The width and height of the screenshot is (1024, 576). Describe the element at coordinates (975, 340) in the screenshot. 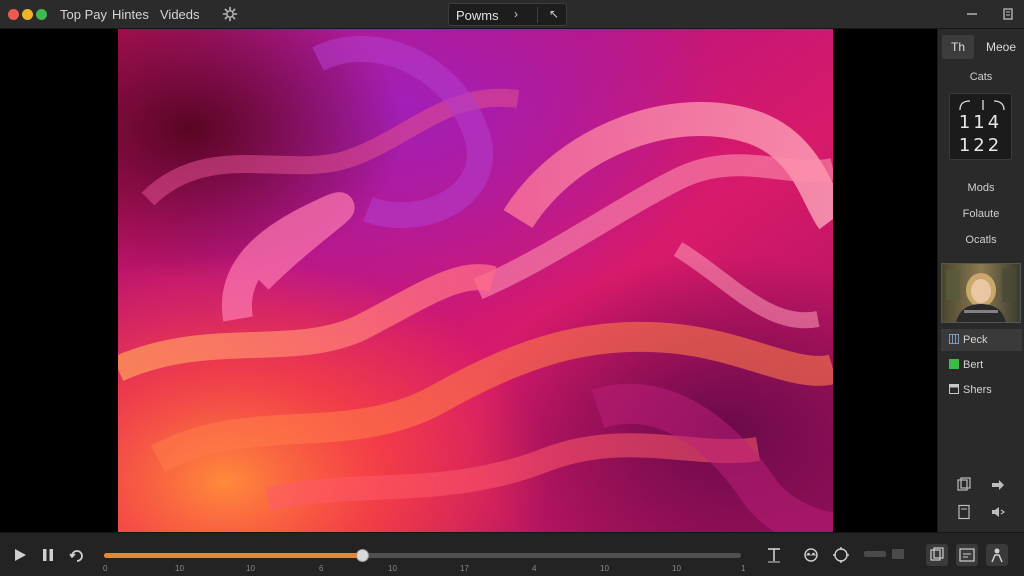

I see `sidebar-item-label: Peck` at that location.